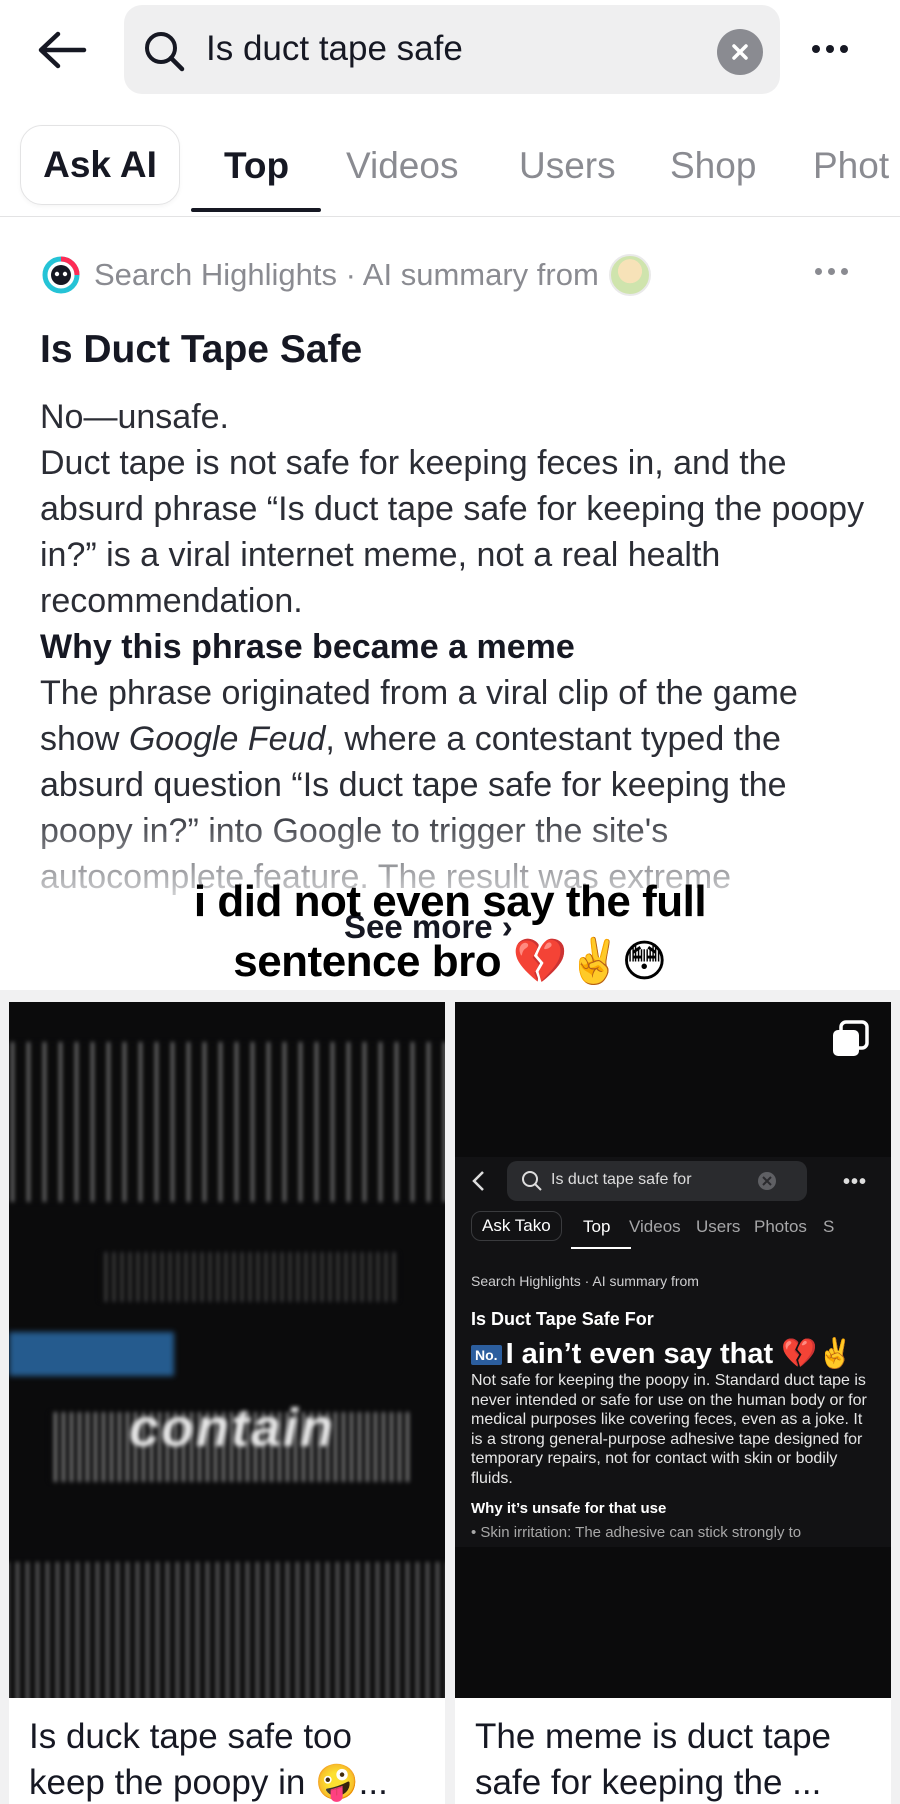 The height and width of the screenshot is (1804, 900). What do you see at coordinates (562, 1319) in the screenshot?
I see `preview-title: Is Duct Tape Safe For` at bounding box center [562, 1319].